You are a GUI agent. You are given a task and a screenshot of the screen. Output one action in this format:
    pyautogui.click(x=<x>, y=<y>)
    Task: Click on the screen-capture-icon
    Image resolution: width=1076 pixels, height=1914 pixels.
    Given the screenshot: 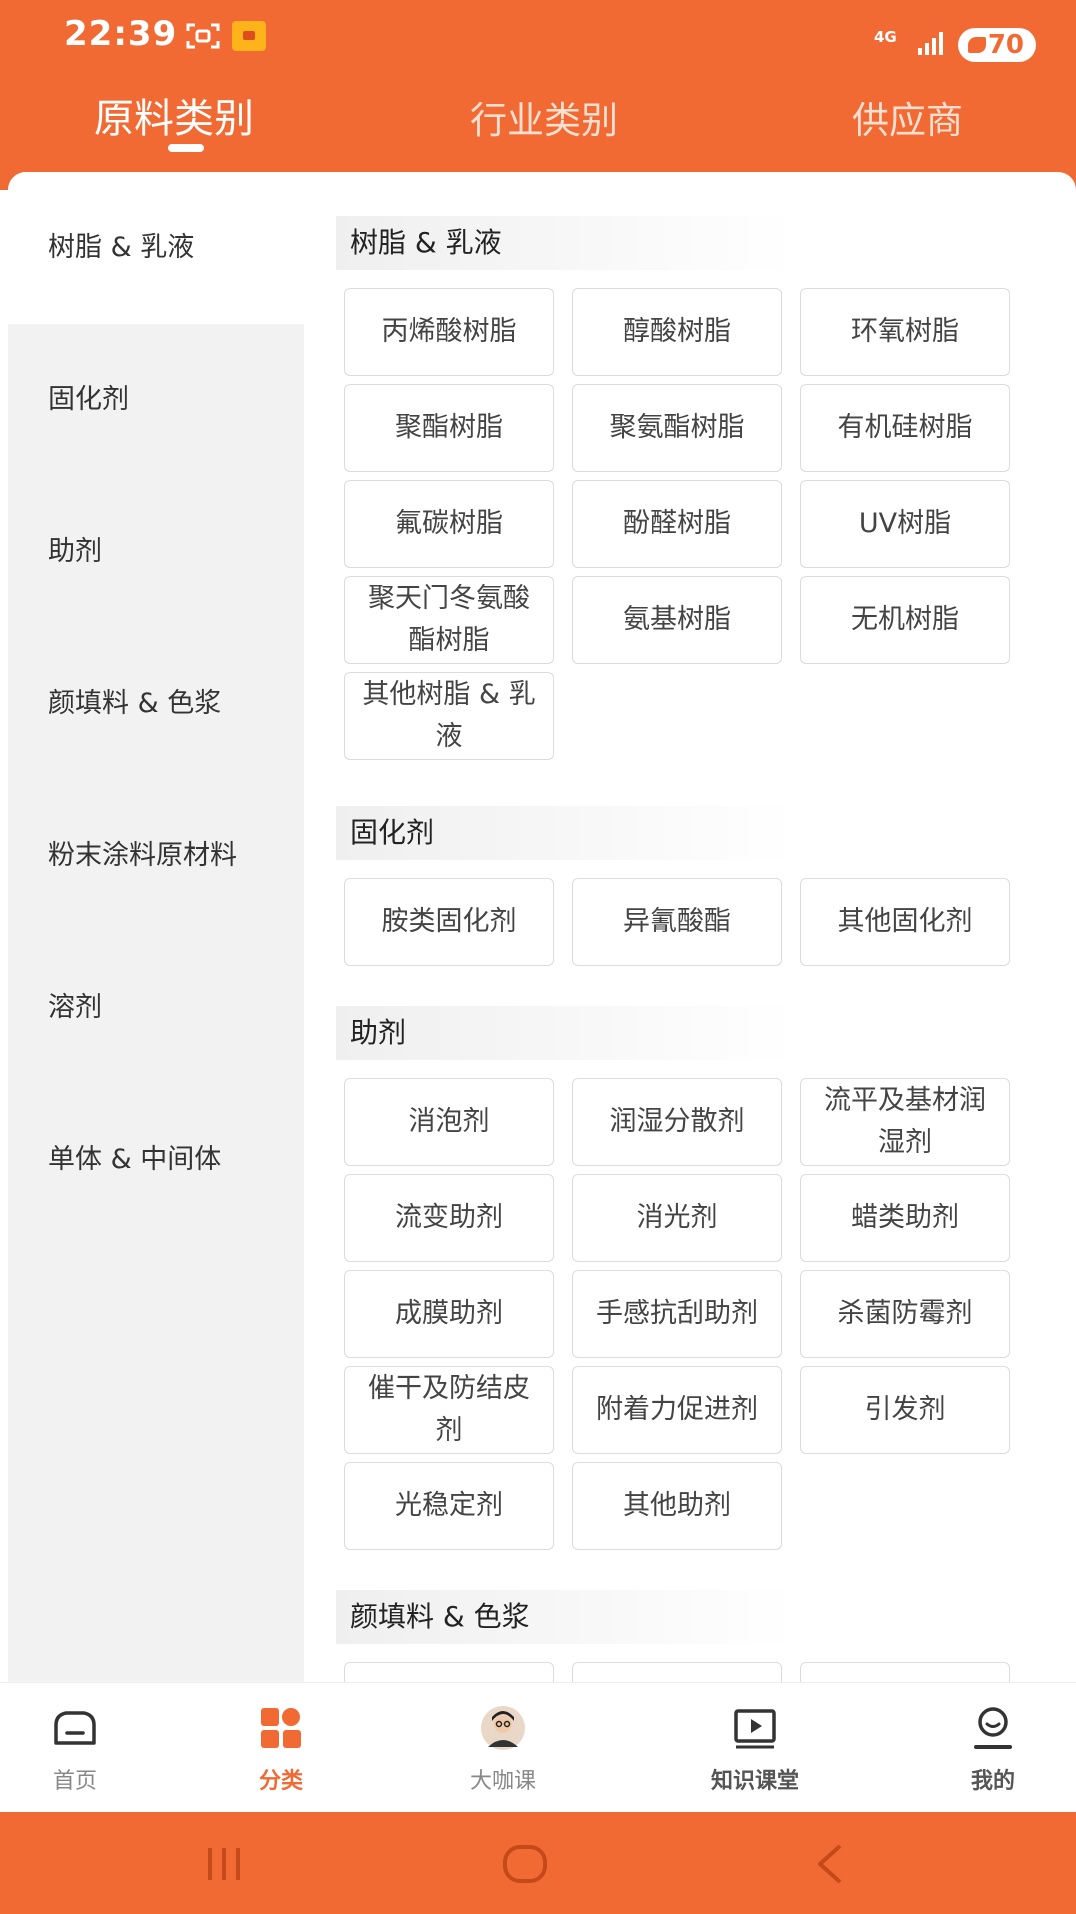 What is the action you would take?
    pyautogui.click(x=203, y=36)
    